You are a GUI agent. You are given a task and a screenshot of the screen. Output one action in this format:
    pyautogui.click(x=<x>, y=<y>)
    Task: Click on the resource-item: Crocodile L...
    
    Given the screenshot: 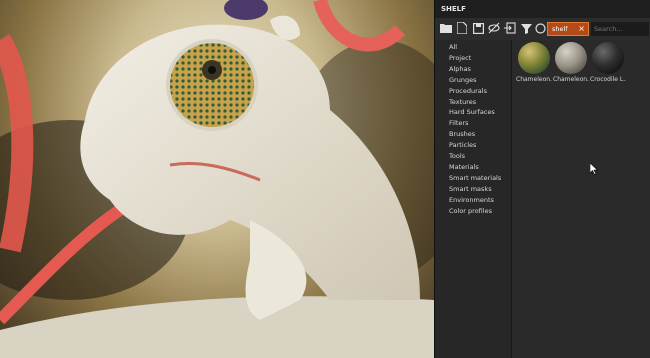 What is the action you would take?
    pyautogui.click(x=608, y=62)
    